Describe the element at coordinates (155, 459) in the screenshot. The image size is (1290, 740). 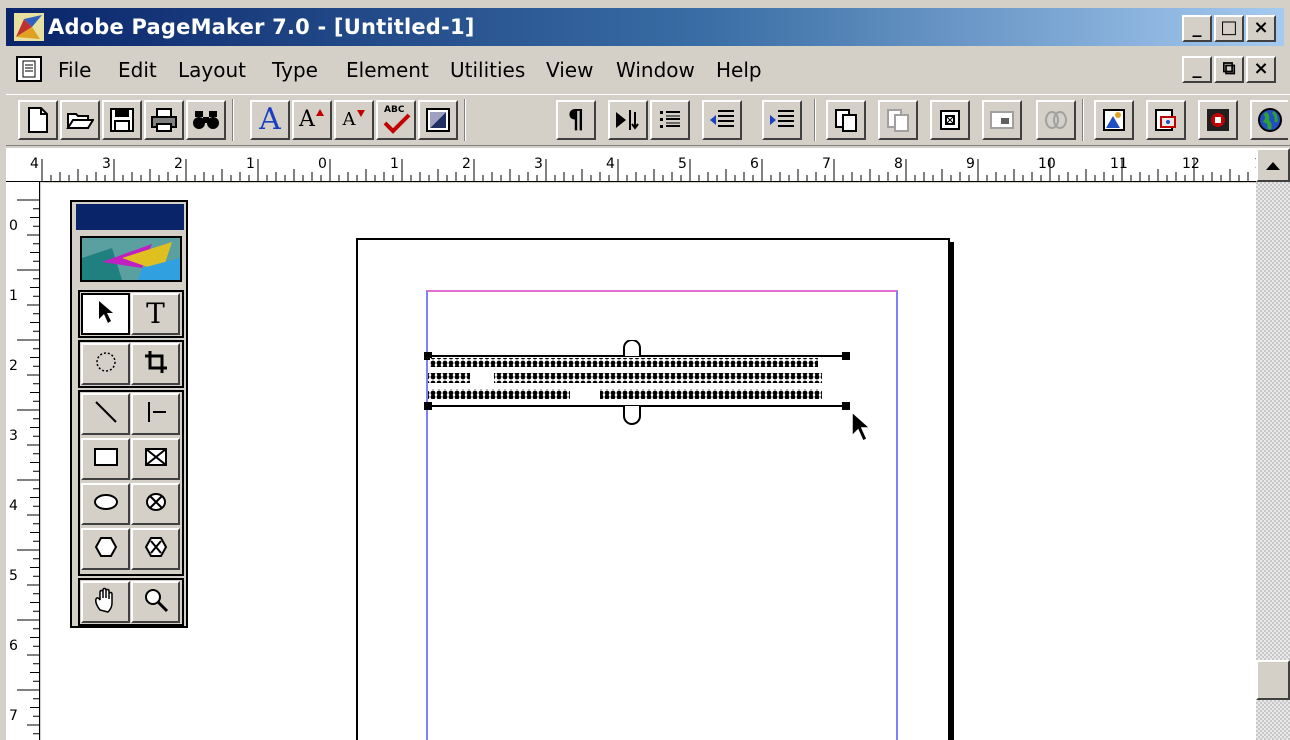
I see `rectangle-frame-tool` at that location.